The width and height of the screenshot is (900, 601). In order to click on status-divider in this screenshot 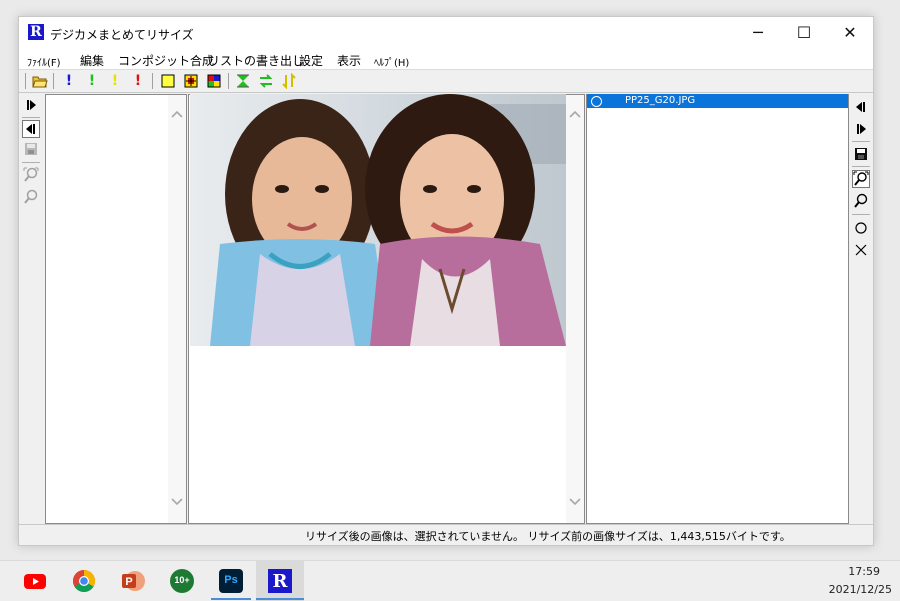, I will do `click(446, 524)`.